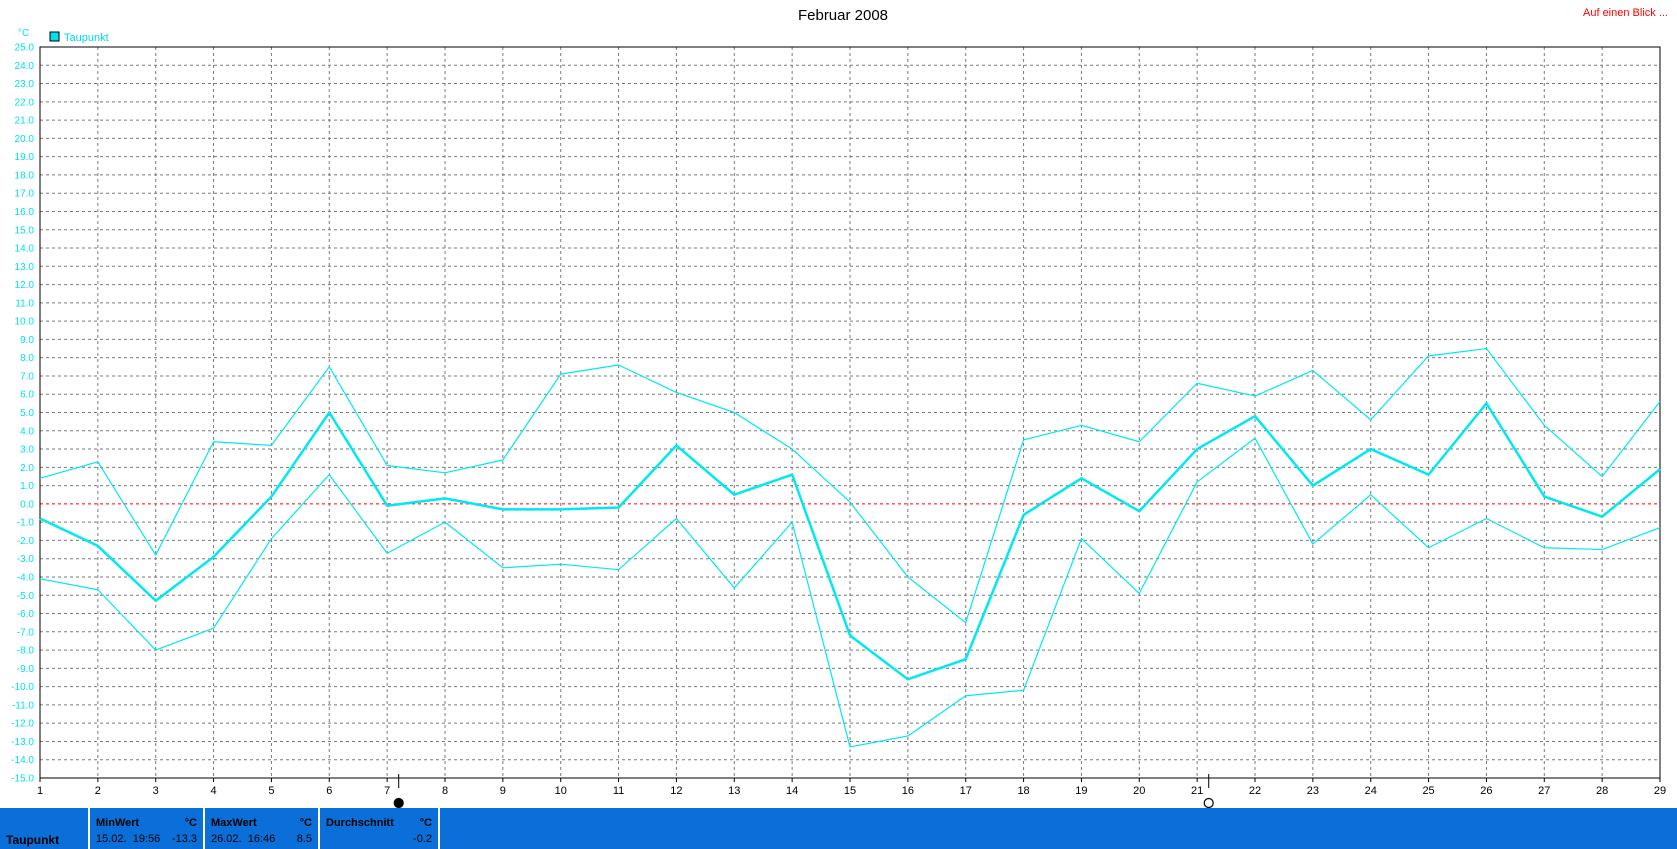 Image resolution: width=1677 pixels, height=849 pixels. Describe the element at coordinates (271, 791) in the screenshot. I see `x-tick-label: 5` at that location.